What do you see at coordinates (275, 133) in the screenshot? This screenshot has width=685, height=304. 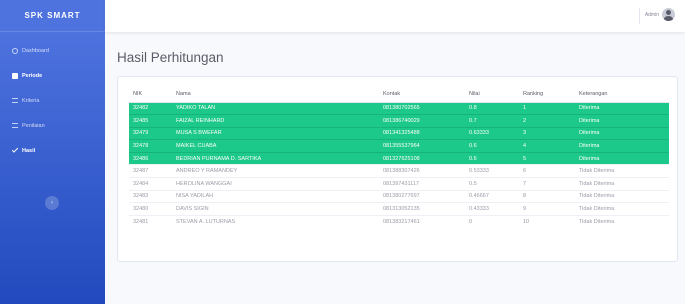 I see `cell-nama: MUSA S BWEFAR` at bounding box center [275, 133].